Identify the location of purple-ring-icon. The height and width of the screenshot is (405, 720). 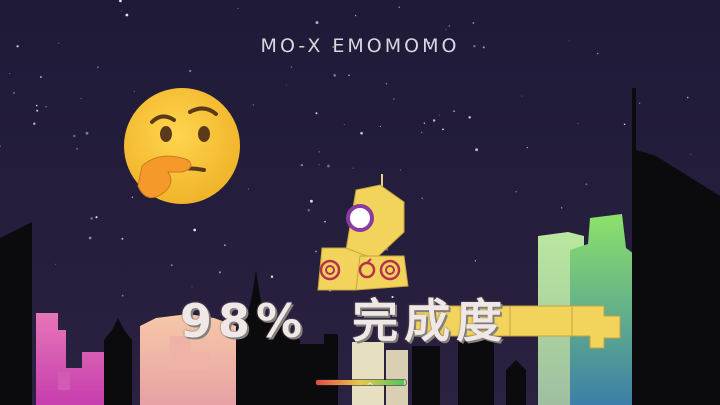
(360, 218).